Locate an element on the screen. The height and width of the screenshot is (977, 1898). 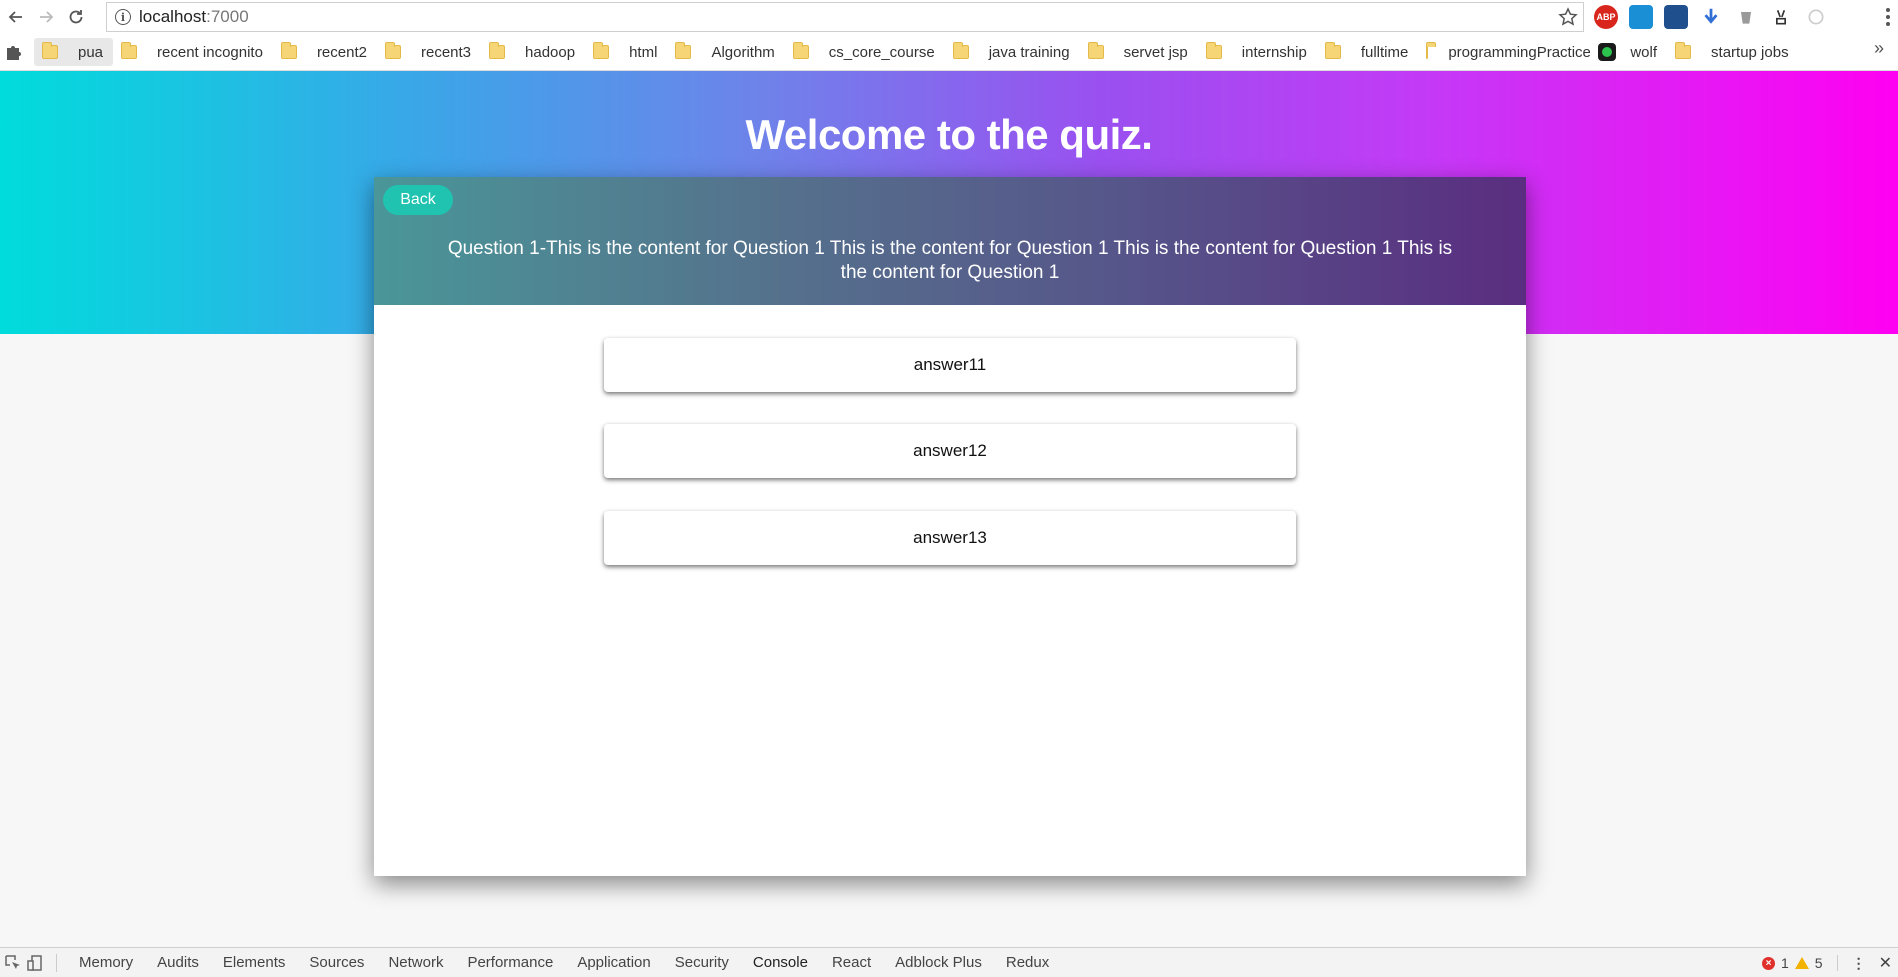
devtools-tab-application: Application is located at coordinates (613, 962).